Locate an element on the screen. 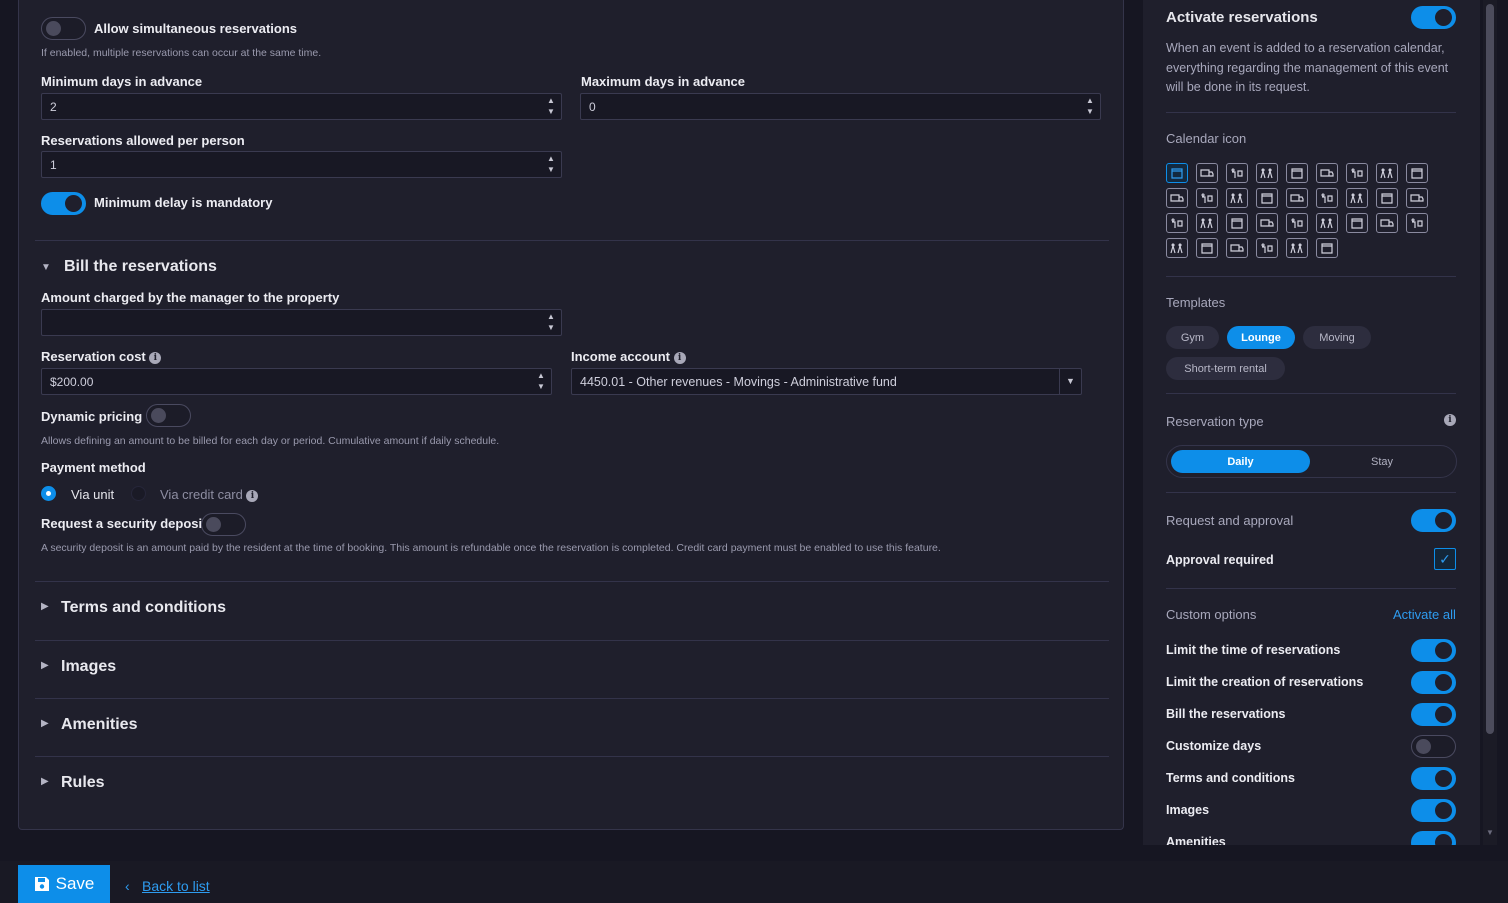 The image size is (1508, 903). gaming-icon is located at coordinates (1327, 223).